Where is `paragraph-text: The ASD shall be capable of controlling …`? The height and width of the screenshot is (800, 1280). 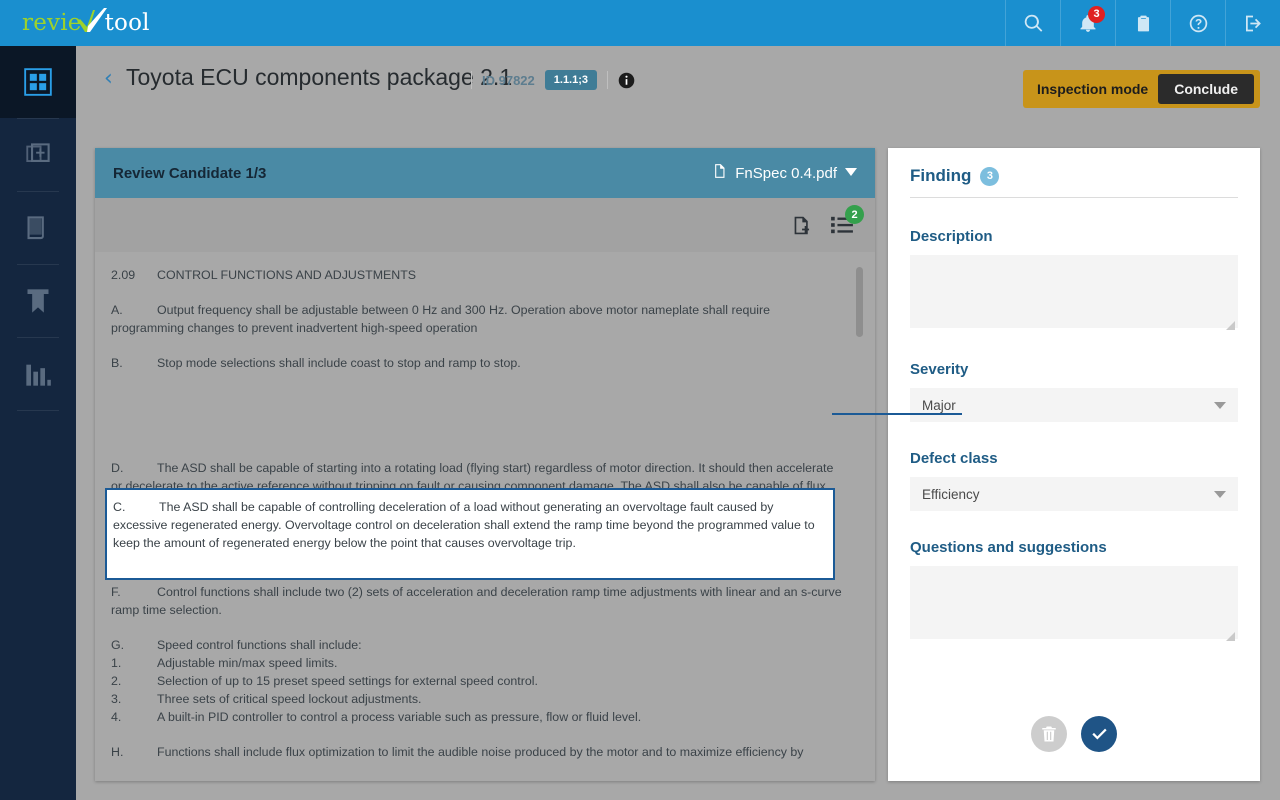
paragraph-text: The ASD shall be capable of controlling … is located at coordinates (464, 525).